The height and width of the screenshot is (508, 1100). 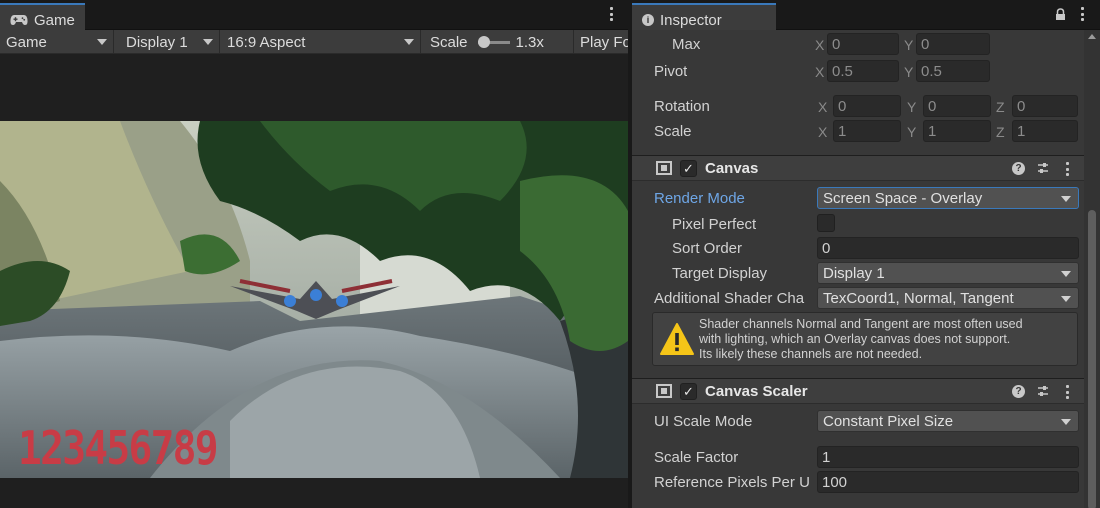 What do you see at coordinates (664, 391) in the screenshot?
I see `canvas-scaler-component-icon` at bounding box center [664, 391].